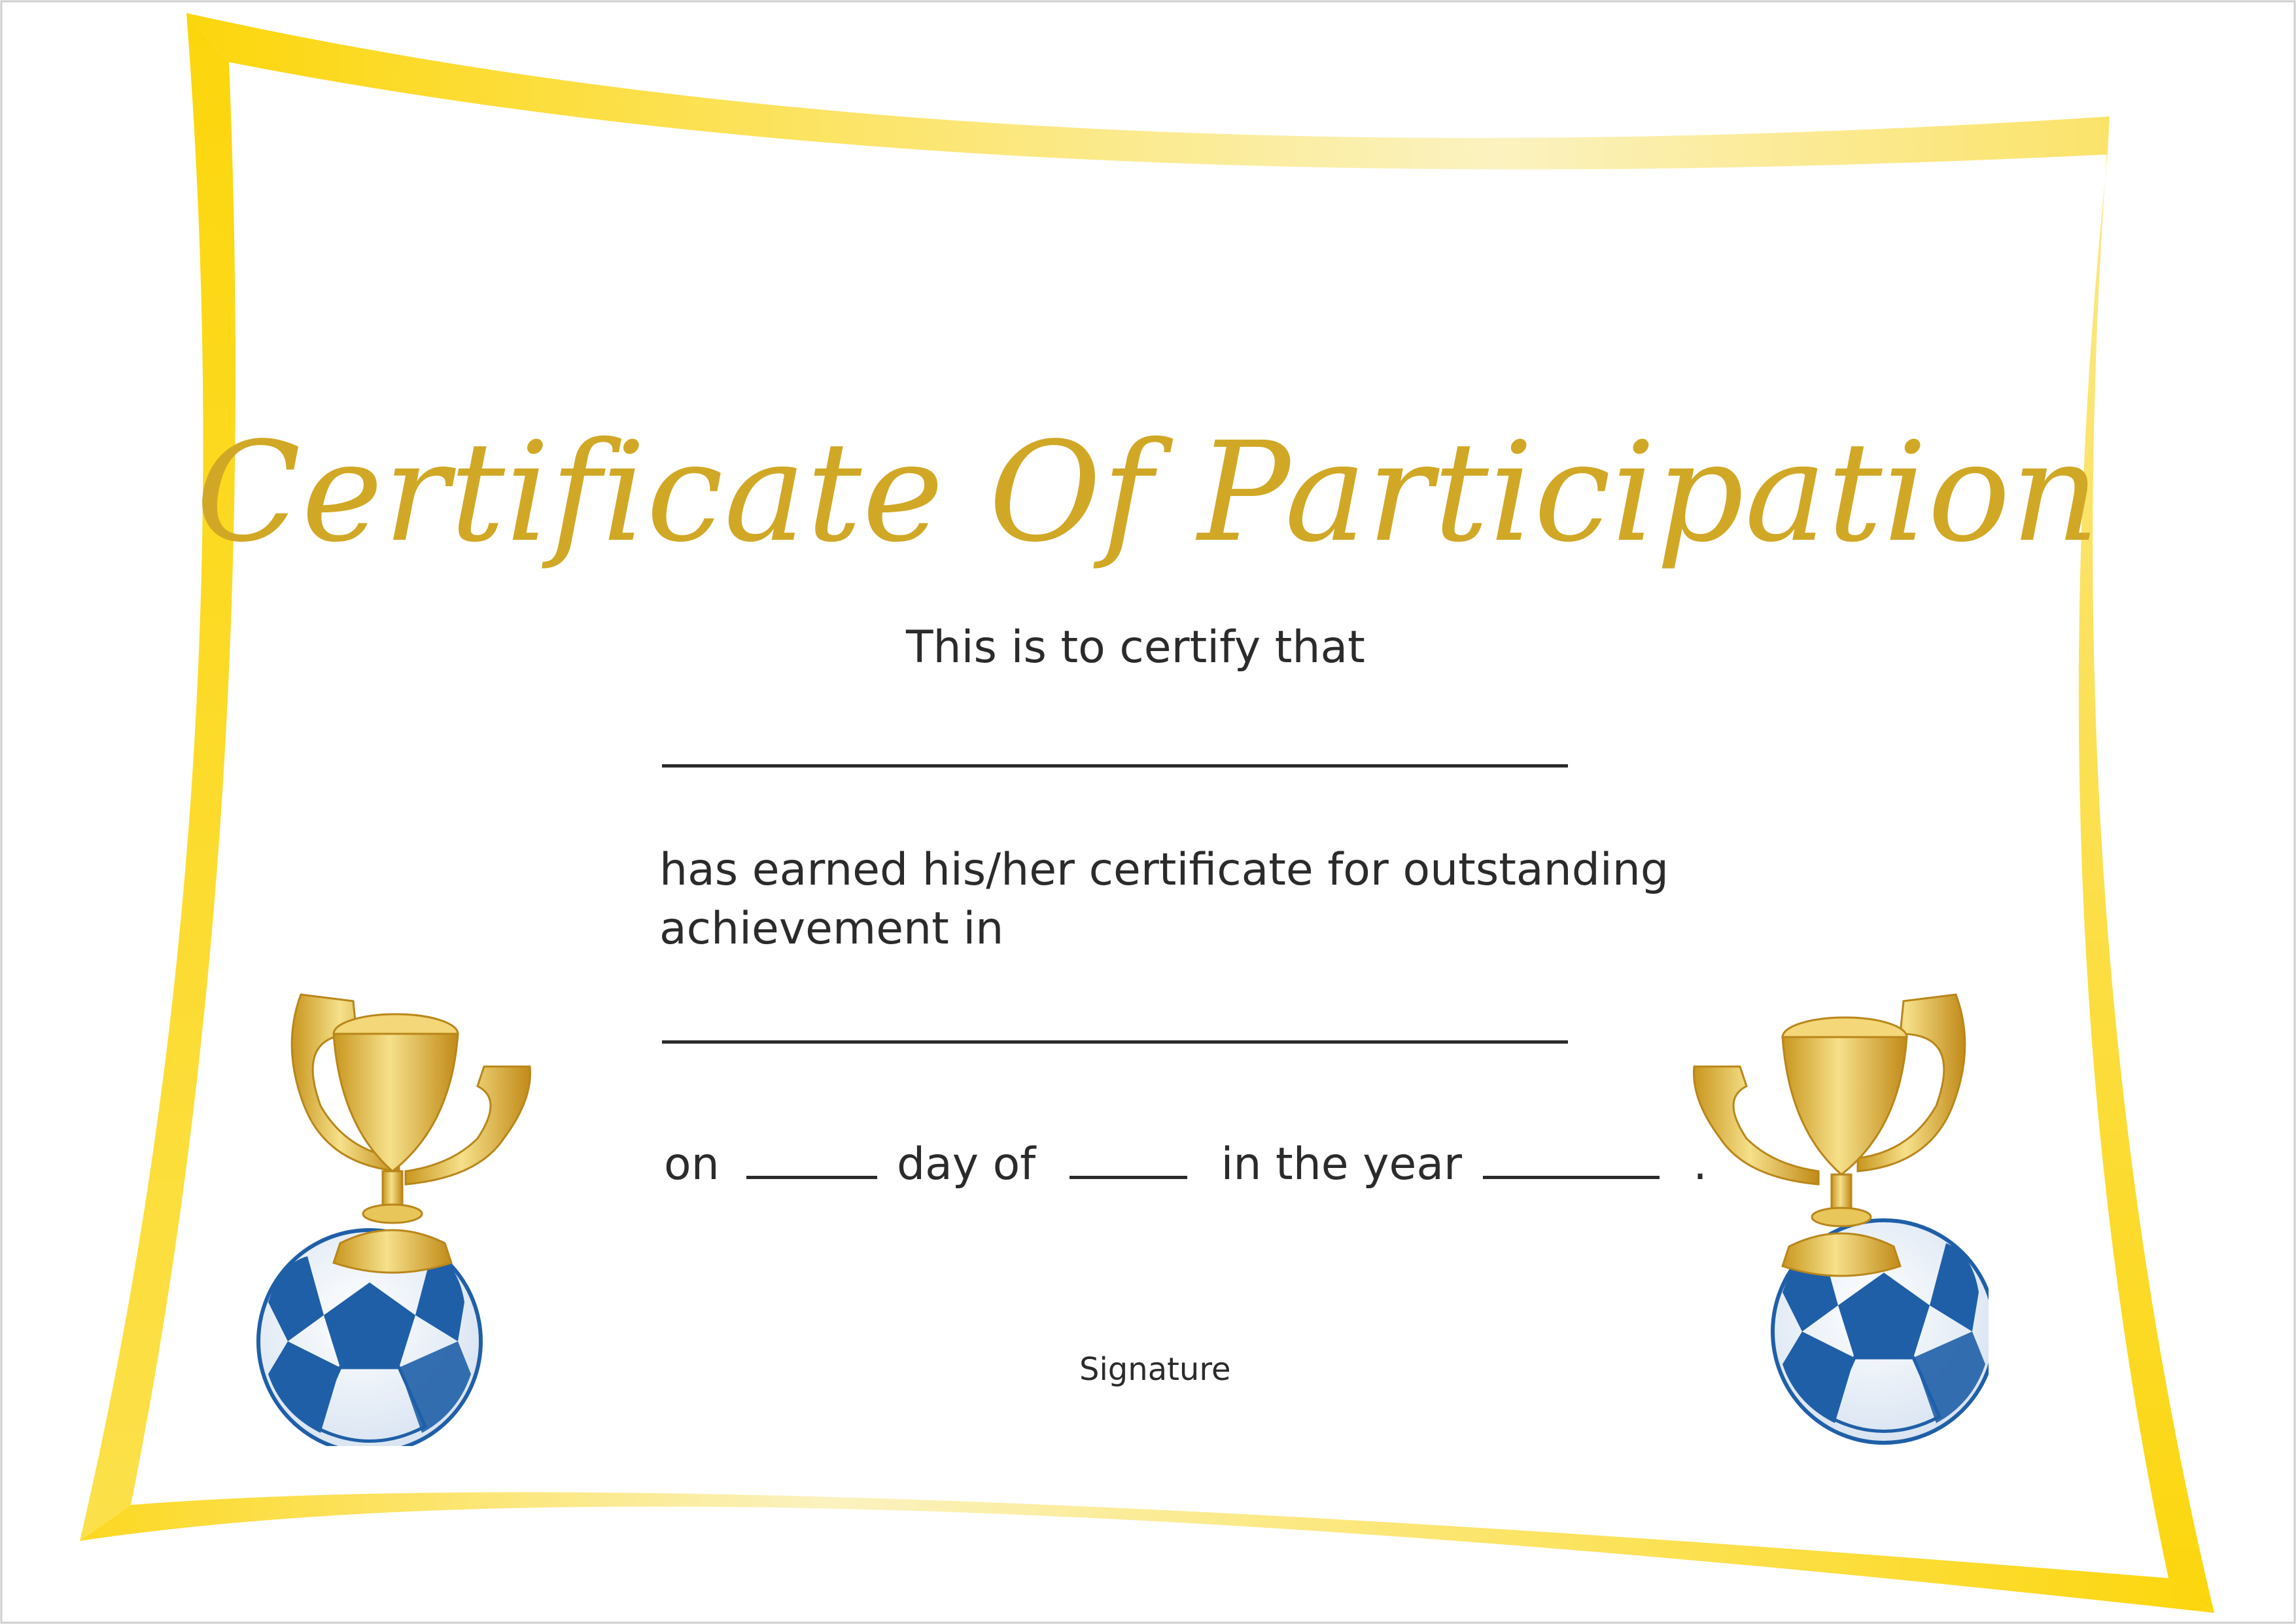  I want to click on date-row: on day of in the year ., so click(1185, 1162).